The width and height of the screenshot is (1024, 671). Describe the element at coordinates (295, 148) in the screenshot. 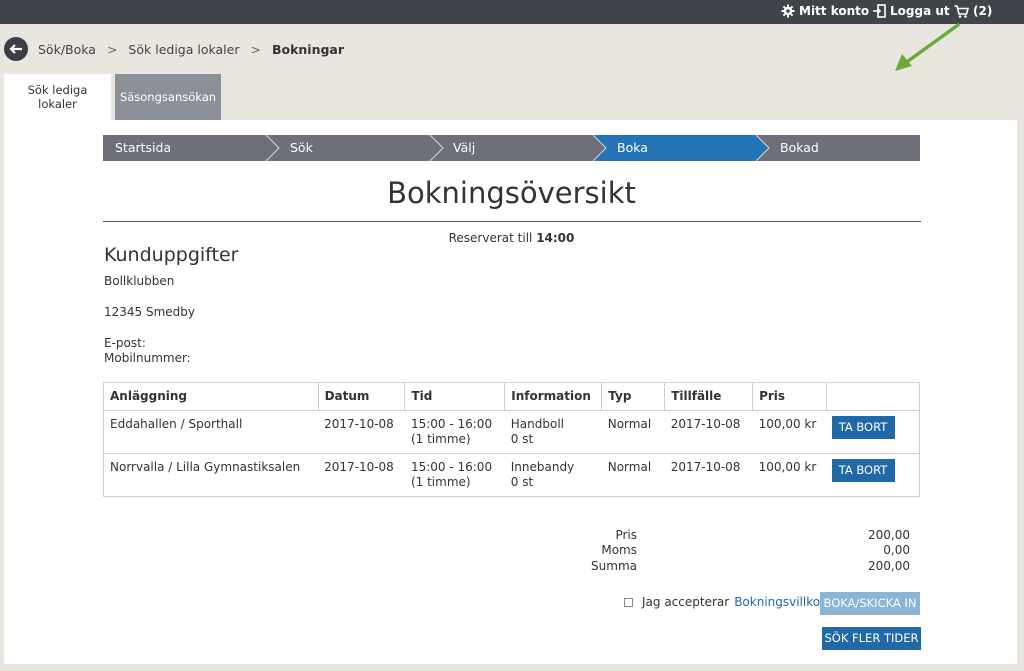

I see `step-search: Sök` at that location.